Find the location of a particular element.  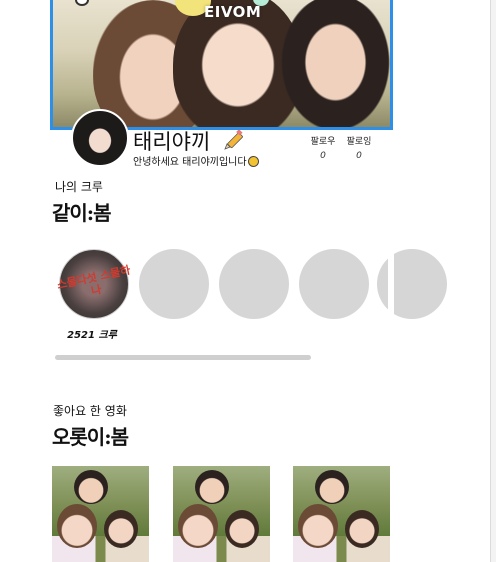

following-stat: 팔로잉 0 is located at coordinates (359, 149).